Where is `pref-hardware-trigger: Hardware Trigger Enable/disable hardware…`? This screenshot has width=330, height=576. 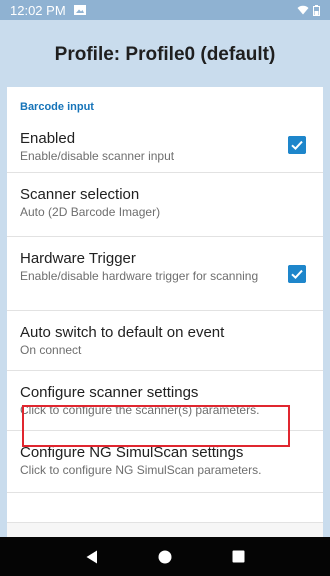
pref-hardware-trigger: Hardware Trigger Enable/disable hardware… is located at coordinates (165, 274).